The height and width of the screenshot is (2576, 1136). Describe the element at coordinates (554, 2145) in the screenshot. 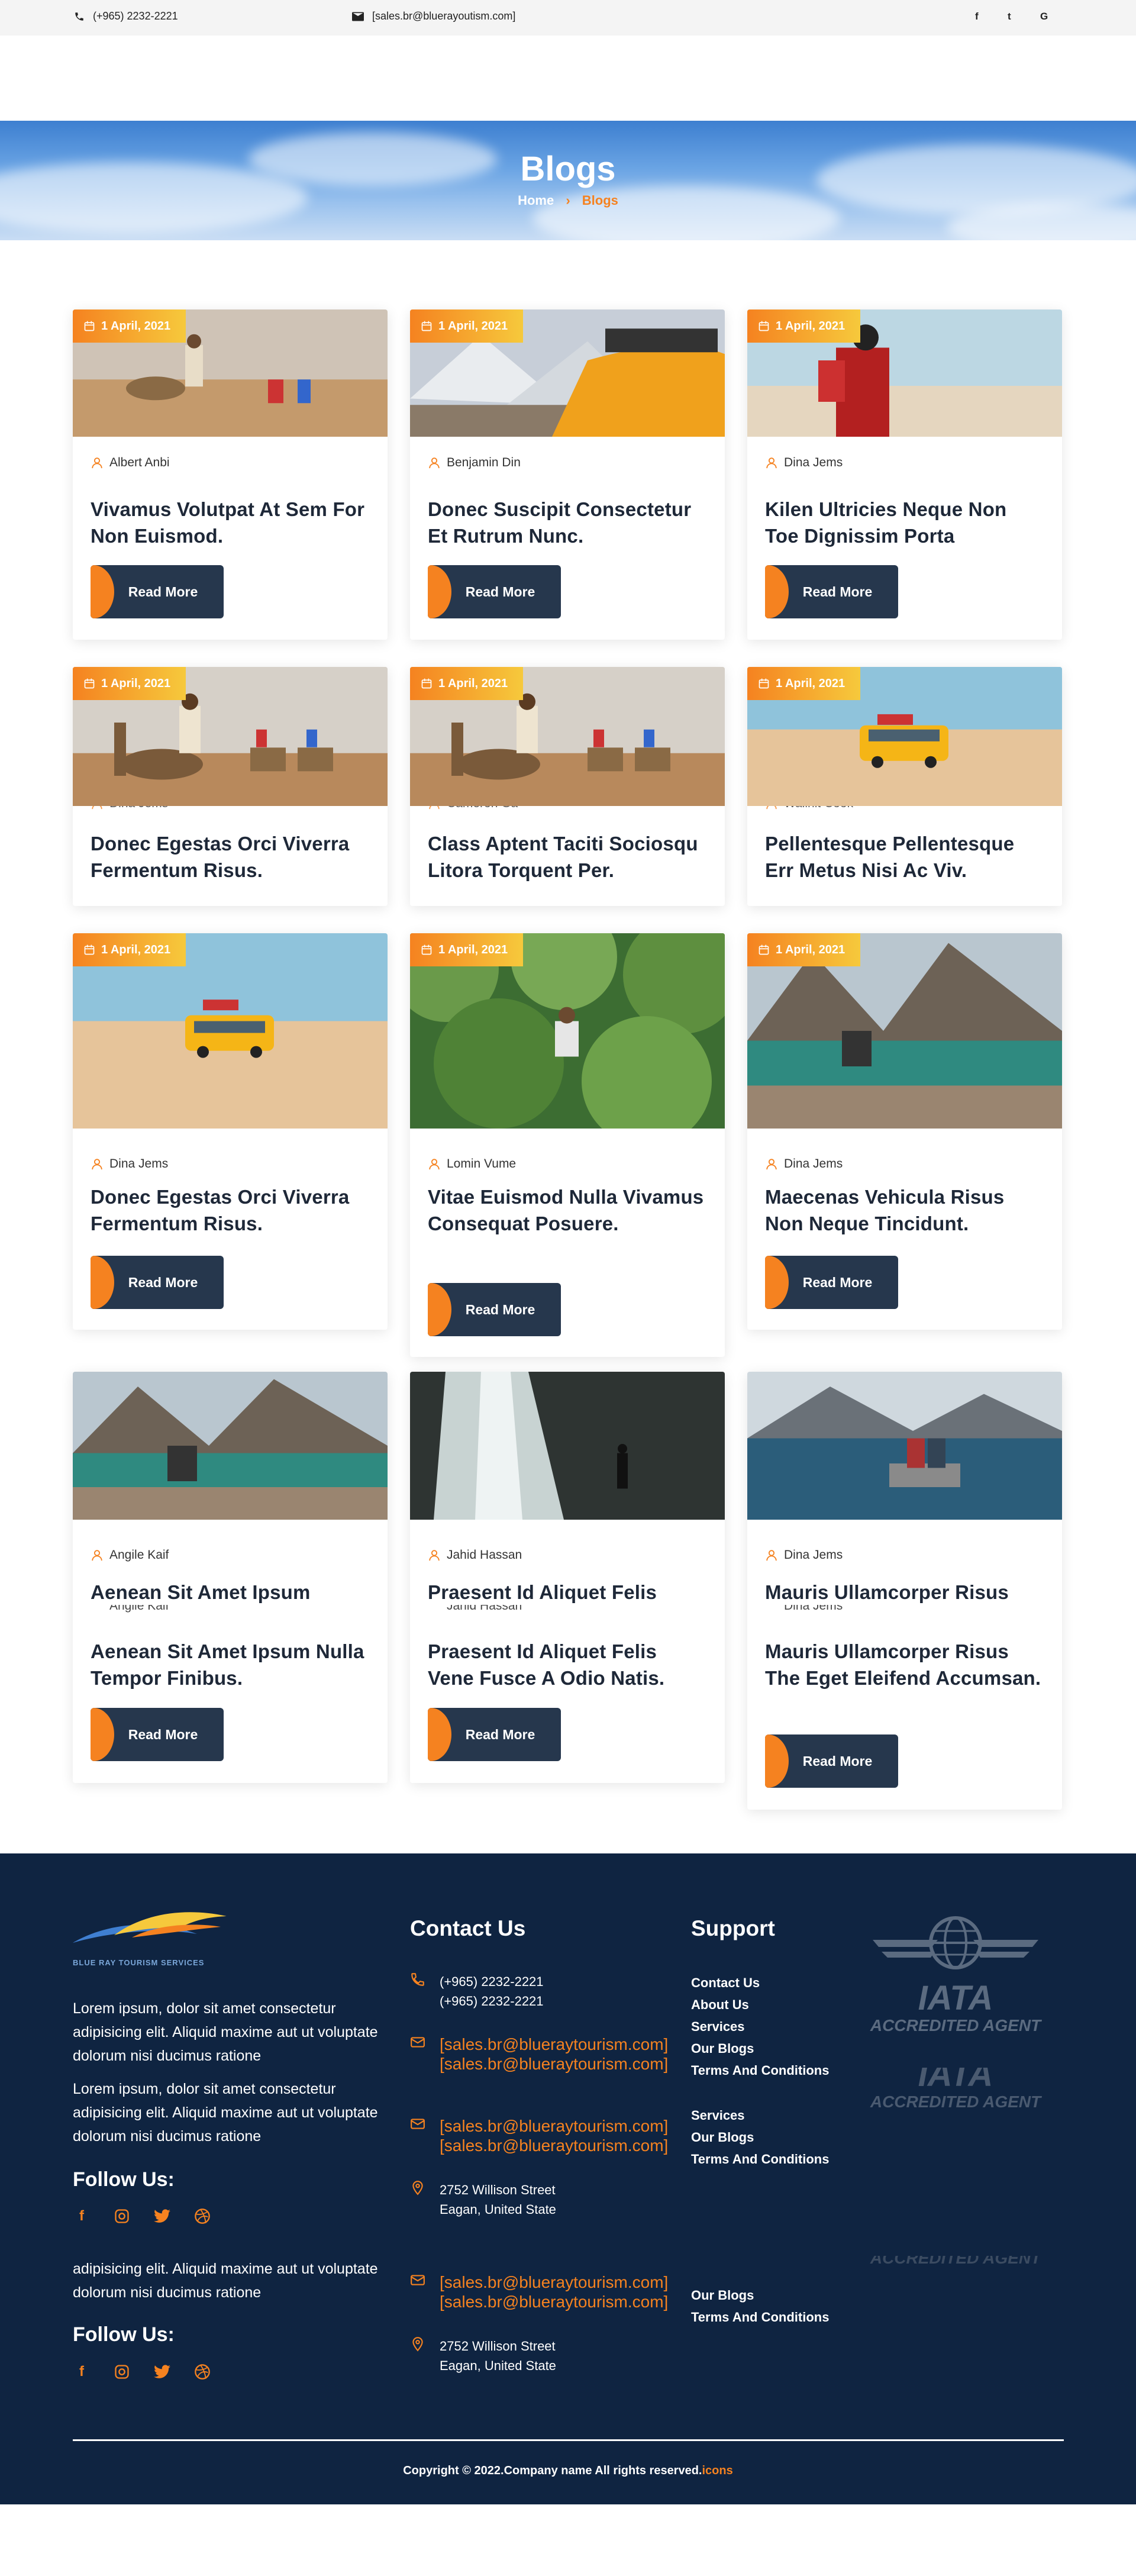

I see `footer-email-2-dup: [sales.br@blueraytourism.com]` at that location.